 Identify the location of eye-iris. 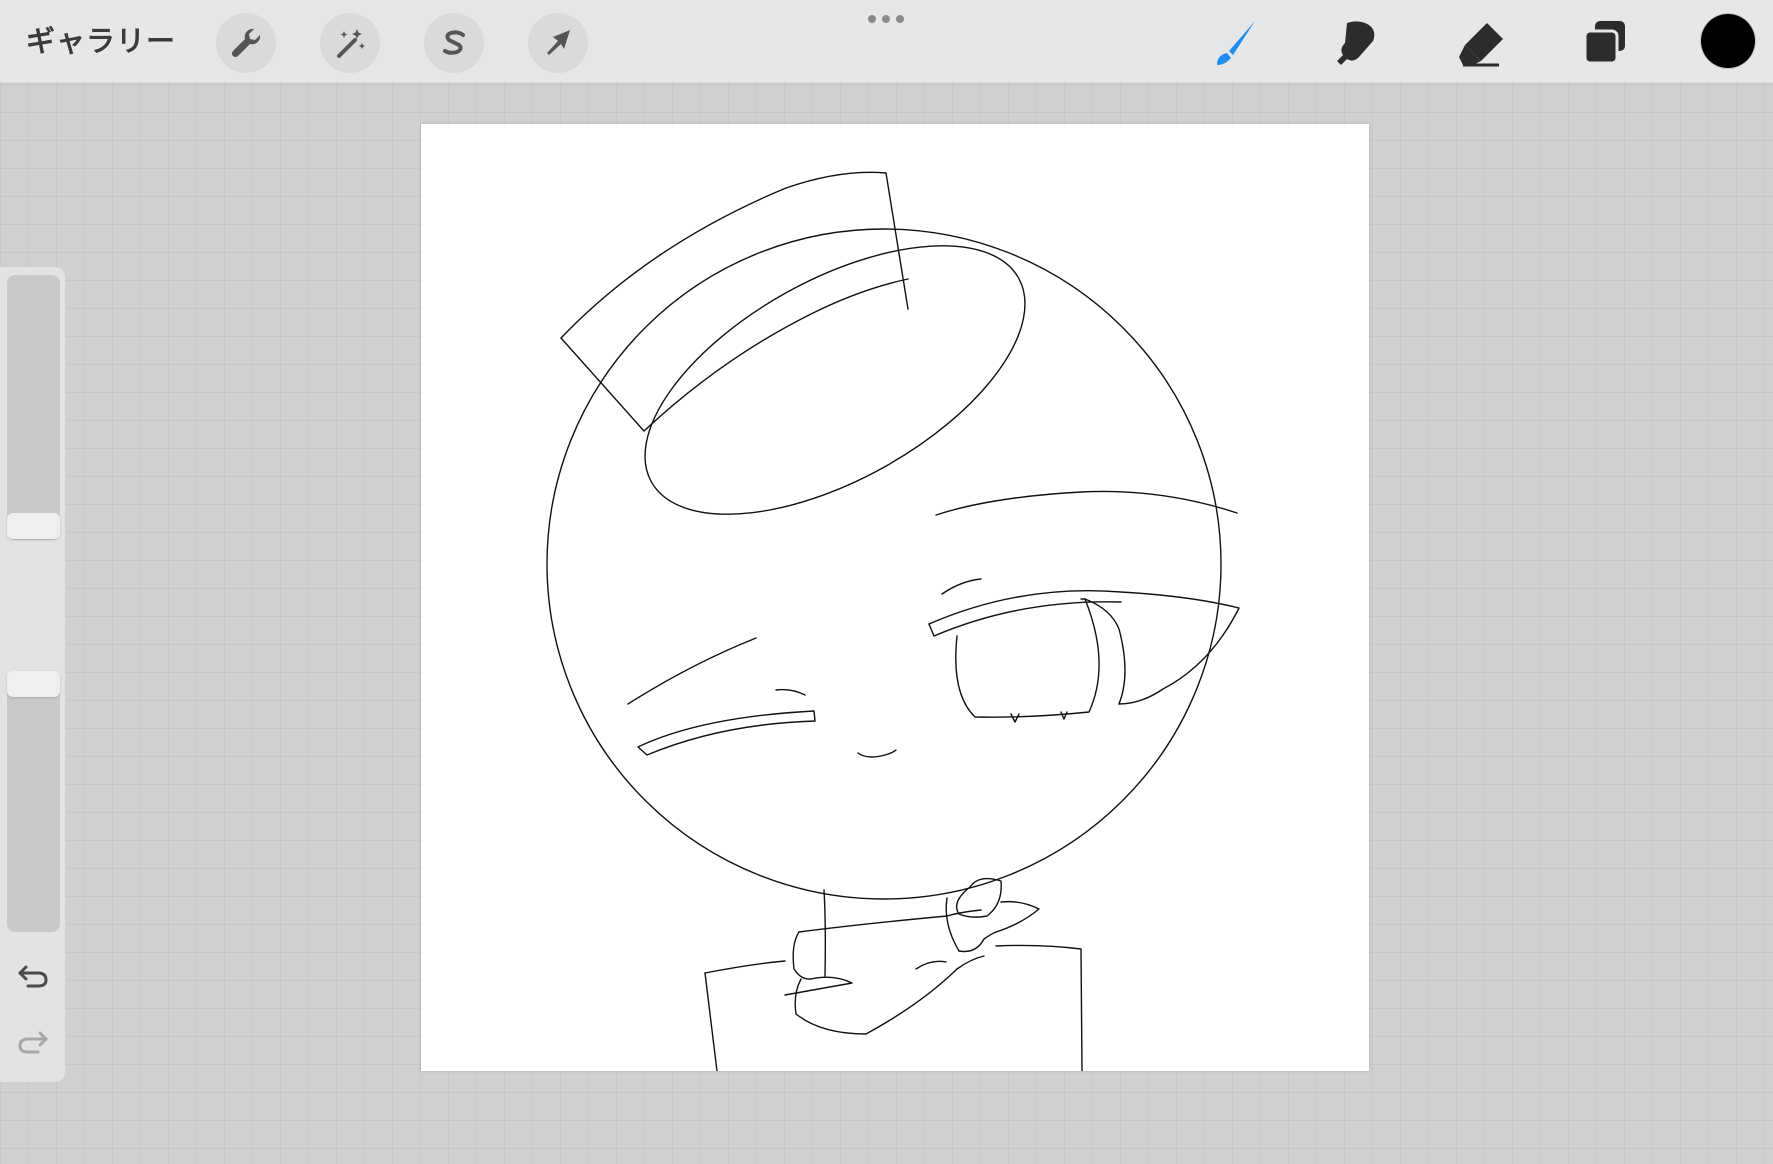
(1027, 658).